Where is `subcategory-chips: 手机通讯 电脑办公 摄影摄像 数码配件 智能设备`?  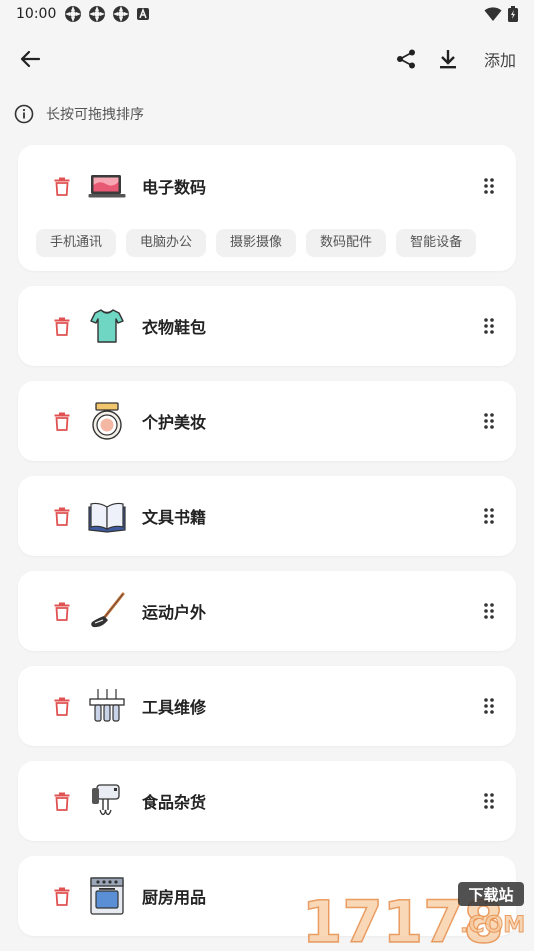
subcategory-chips: 手机通讯 电脑办公 摄影摄像 数码配件 智能设备 is located at coordinates (267, 249).